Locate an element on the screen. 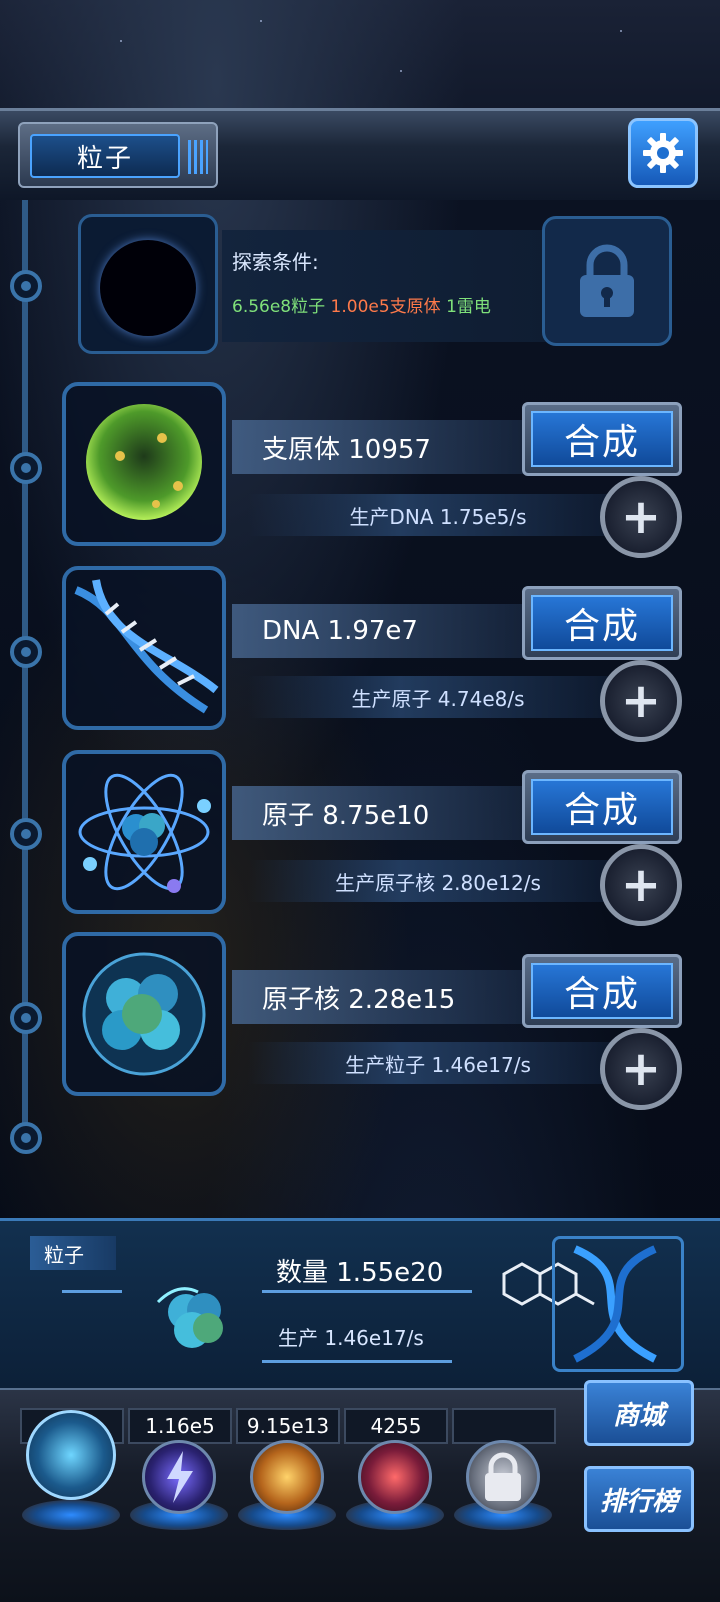  lock-icon is located at coordinates (607, 280).